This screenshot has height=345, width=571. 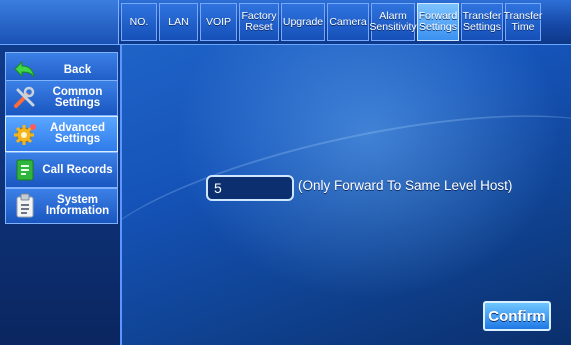 What do you see at coordinates (259, 22) in the screenshot?
I see `tab-factory-reset: Factory Reset` at bounding box center [259, 22].